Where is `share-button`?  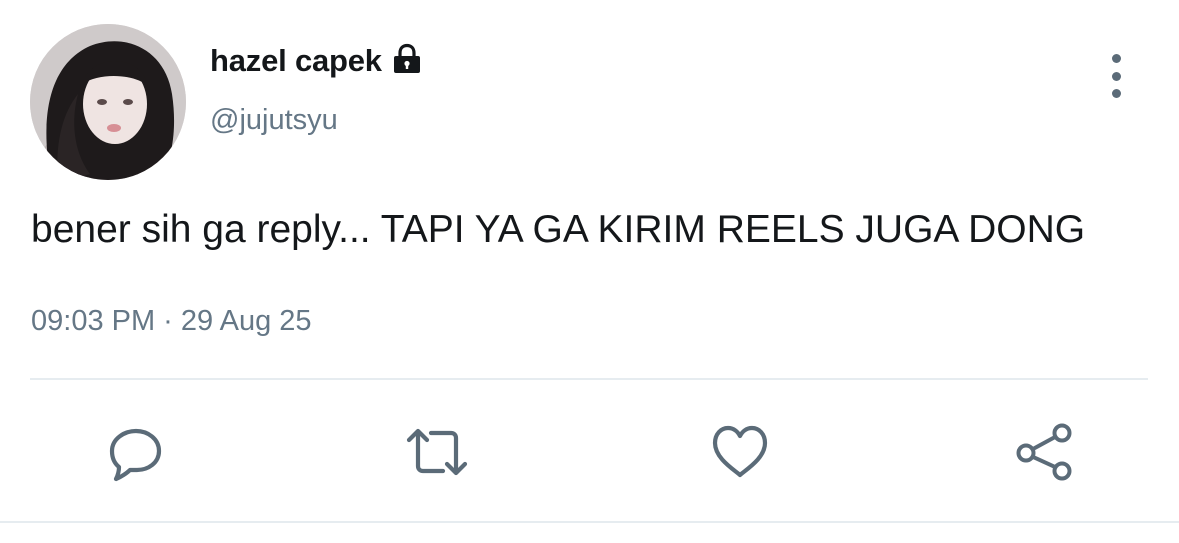 share-button is located at coordinates (1044, 452).